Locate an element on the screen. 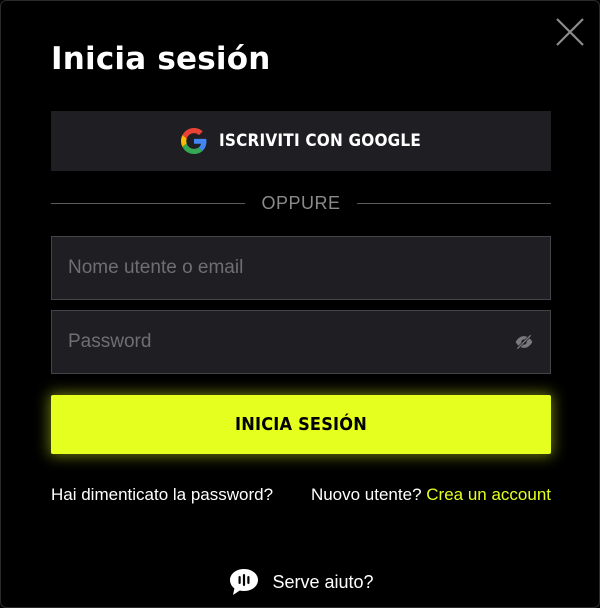 Image resolution: width=600 pixels, height=608 pixels. eye-slash-icon is located at coordinates (524, 342).